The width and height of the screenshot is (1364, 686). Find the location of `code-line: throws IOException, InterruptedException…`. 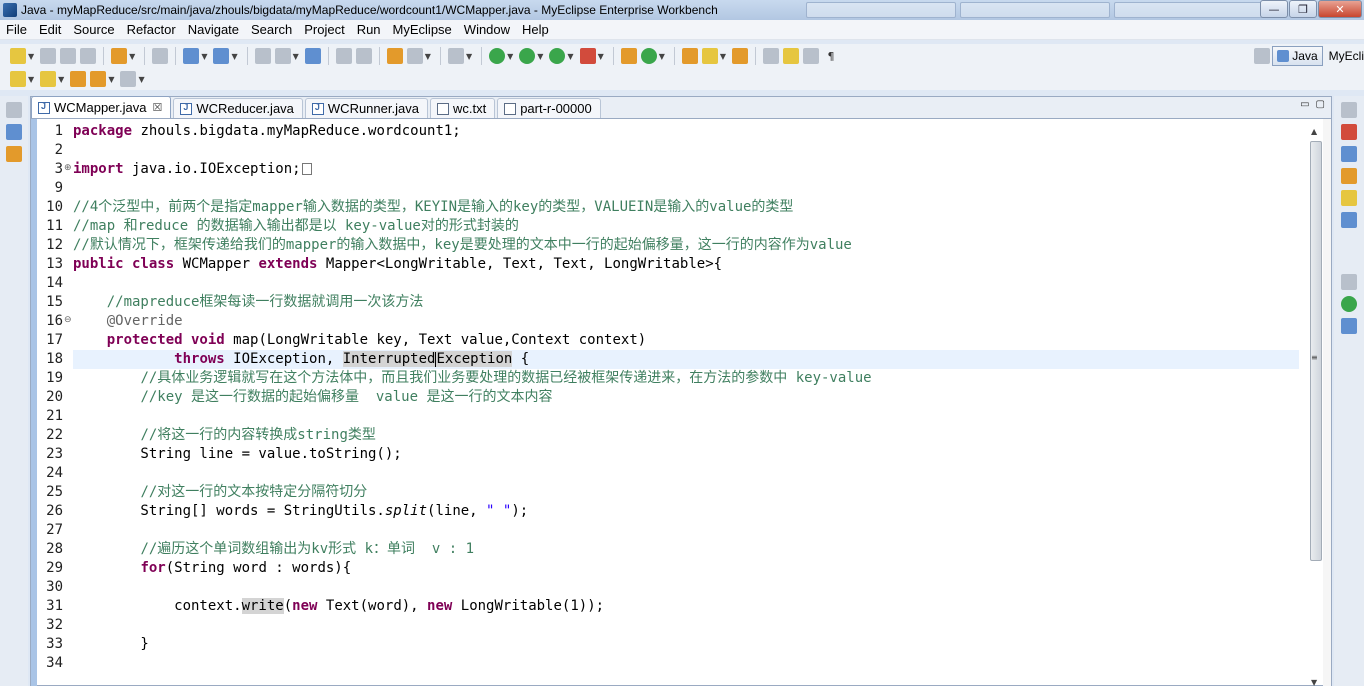

code-line: throws IOException, InterruptedException… is located at coordinates (686, 359).